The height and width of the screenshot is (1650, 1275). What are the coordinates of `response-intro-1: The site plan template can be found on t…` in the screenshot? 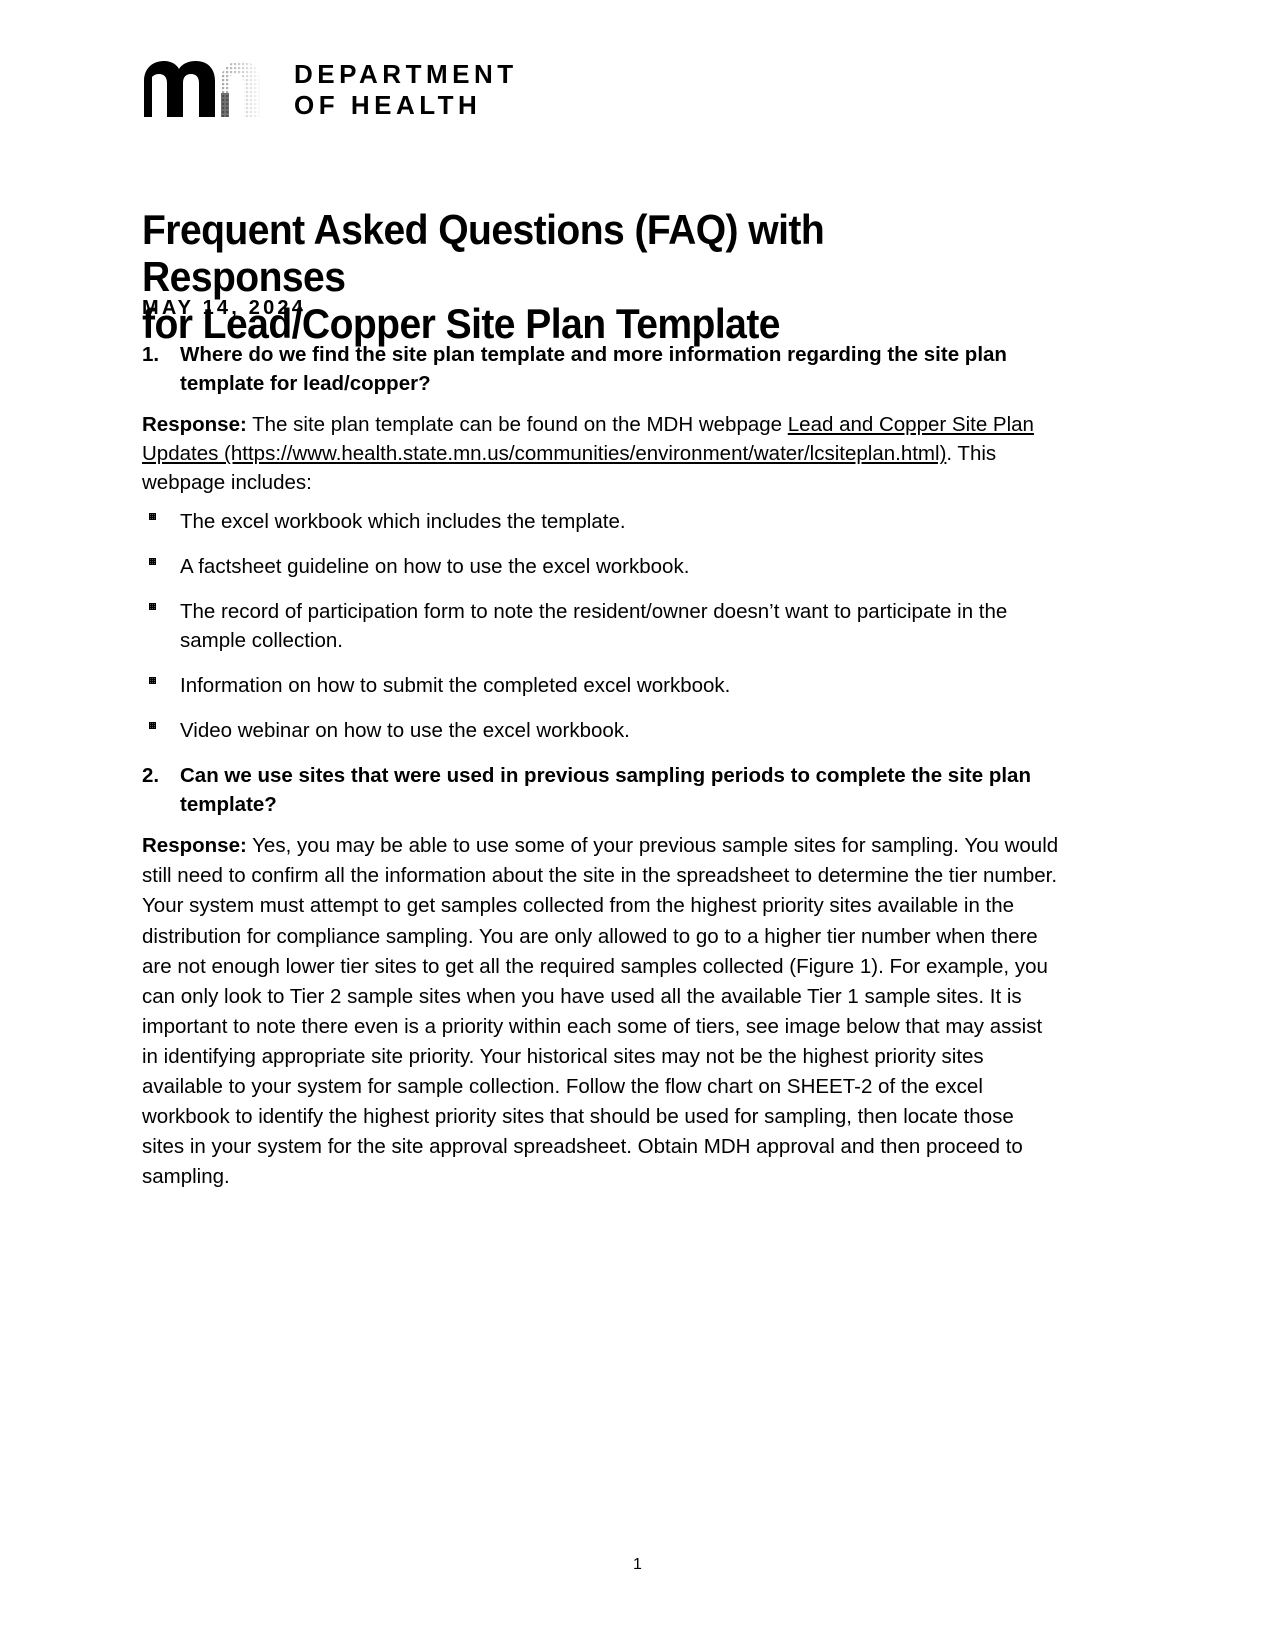 It's located at (517, 425).